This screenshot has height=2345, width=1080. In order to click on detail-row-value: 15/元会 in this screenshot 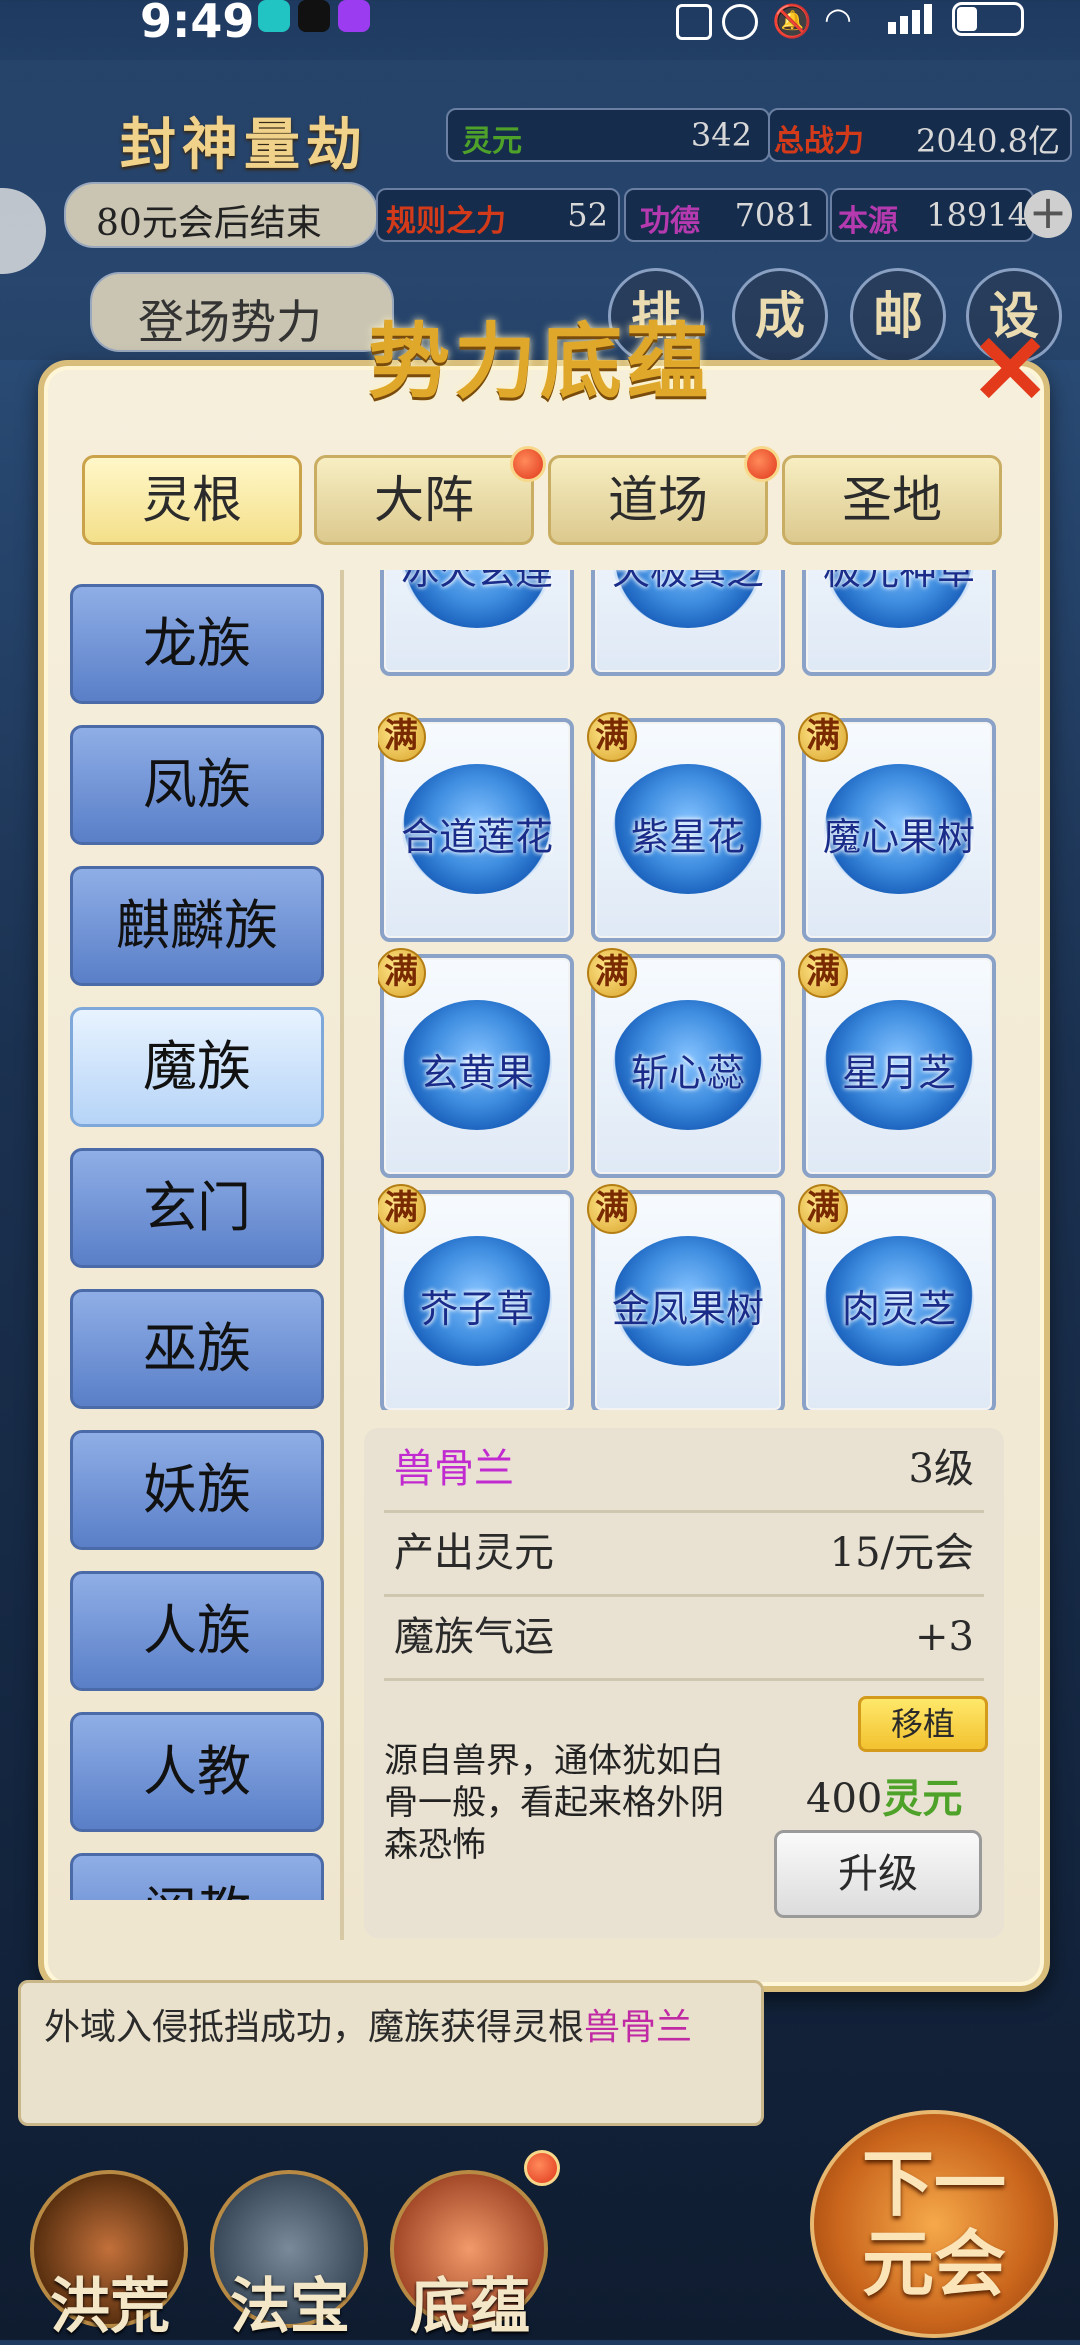, I will do `click(901, 1553)`.